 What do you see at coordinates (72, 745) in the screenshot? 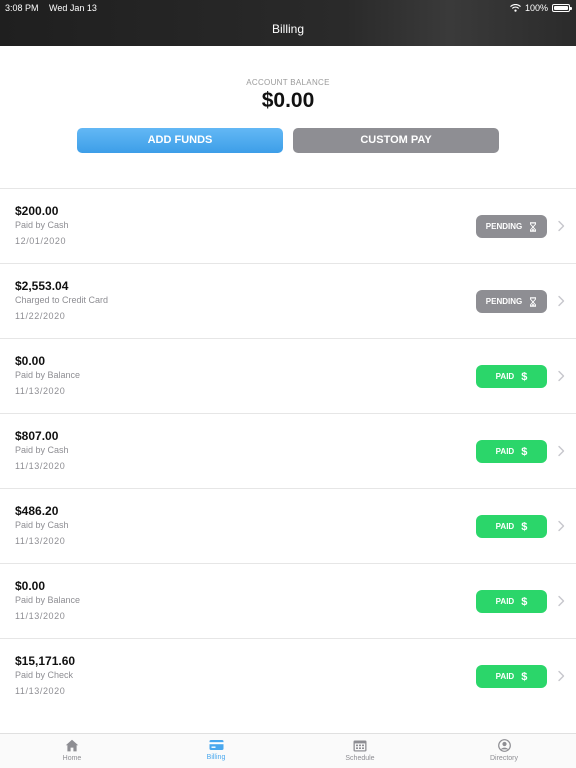
I see `home-icon` at bounding box center [72, 745].